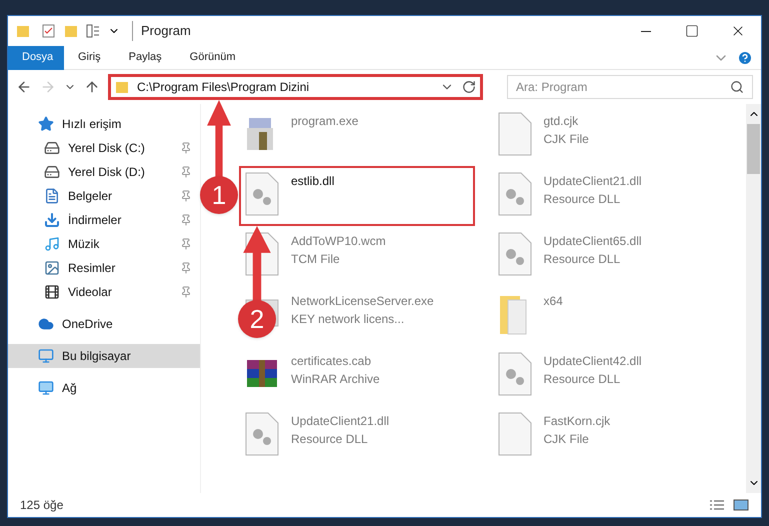 Image resolution: width=769 pixels, height=526 pixels. I want to click on search-icon, so click(737, 87).